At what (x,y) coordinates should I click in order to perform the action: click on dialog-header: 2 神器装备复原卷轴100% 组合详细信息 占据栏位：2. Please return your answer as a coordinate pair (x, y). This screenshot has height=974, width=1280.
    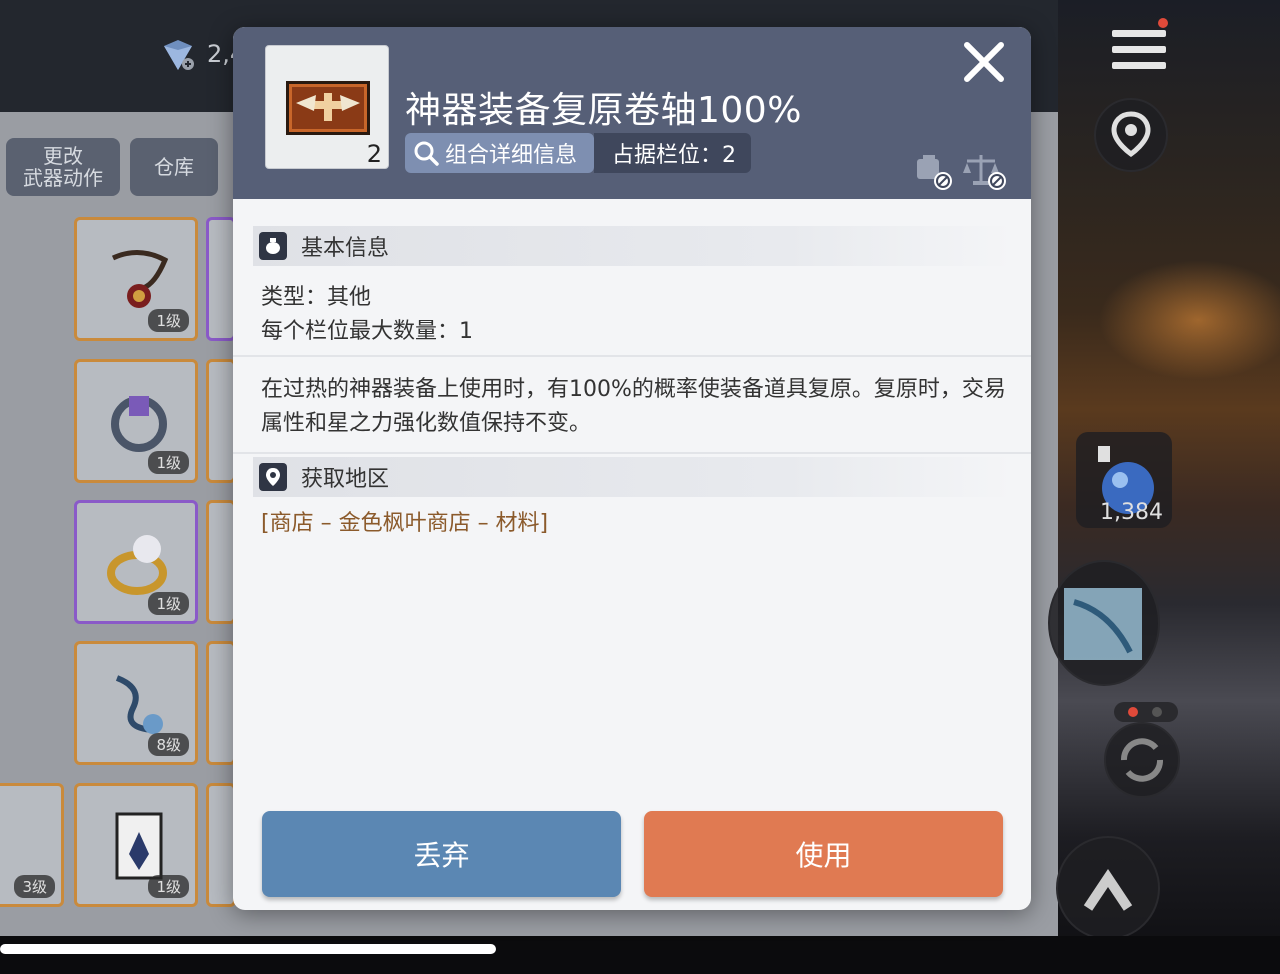
    Looking at the image, I should click on (632, 113).